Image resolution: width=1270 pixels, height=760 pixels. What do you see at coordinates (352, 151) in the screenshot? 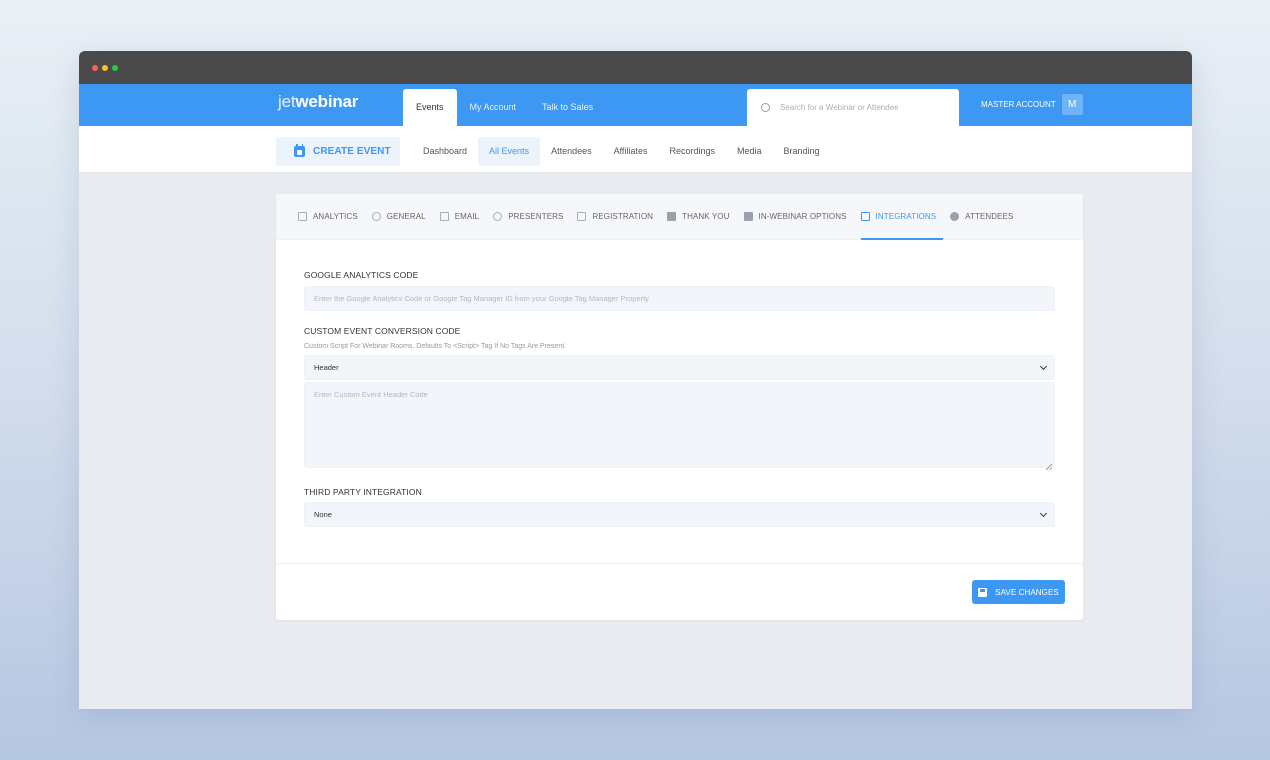
I see `create-event-label: CREATE EVENT` at bounding box center [352, 151].